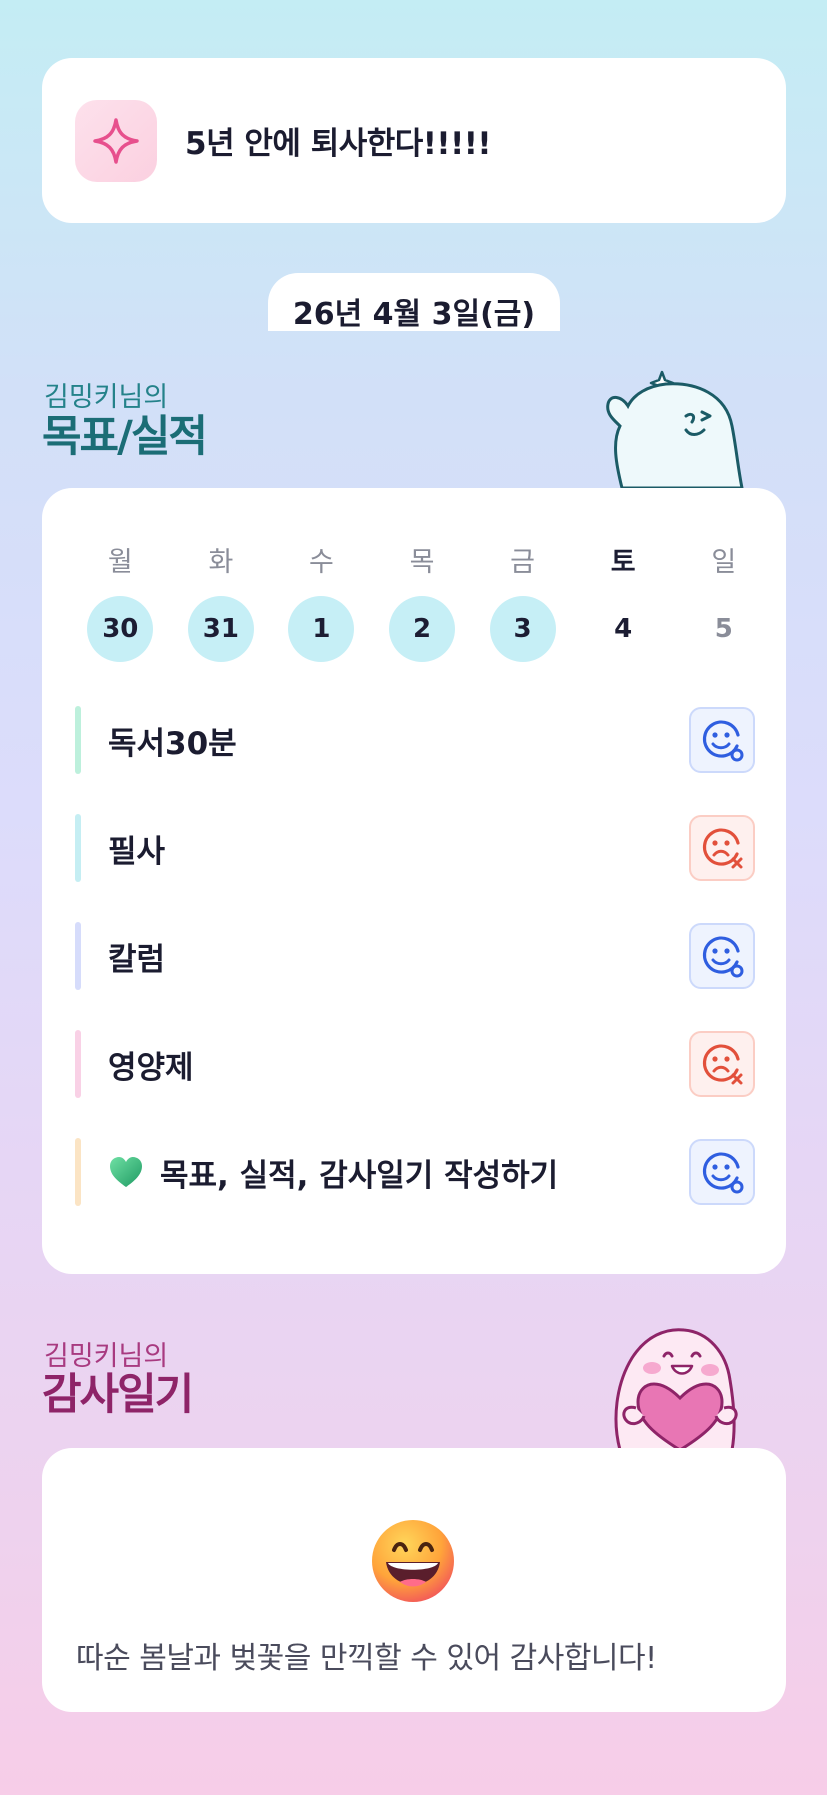  Describe the element at coordinates (522, 629) in the screenshot. I see `day-number: 3` at that location.